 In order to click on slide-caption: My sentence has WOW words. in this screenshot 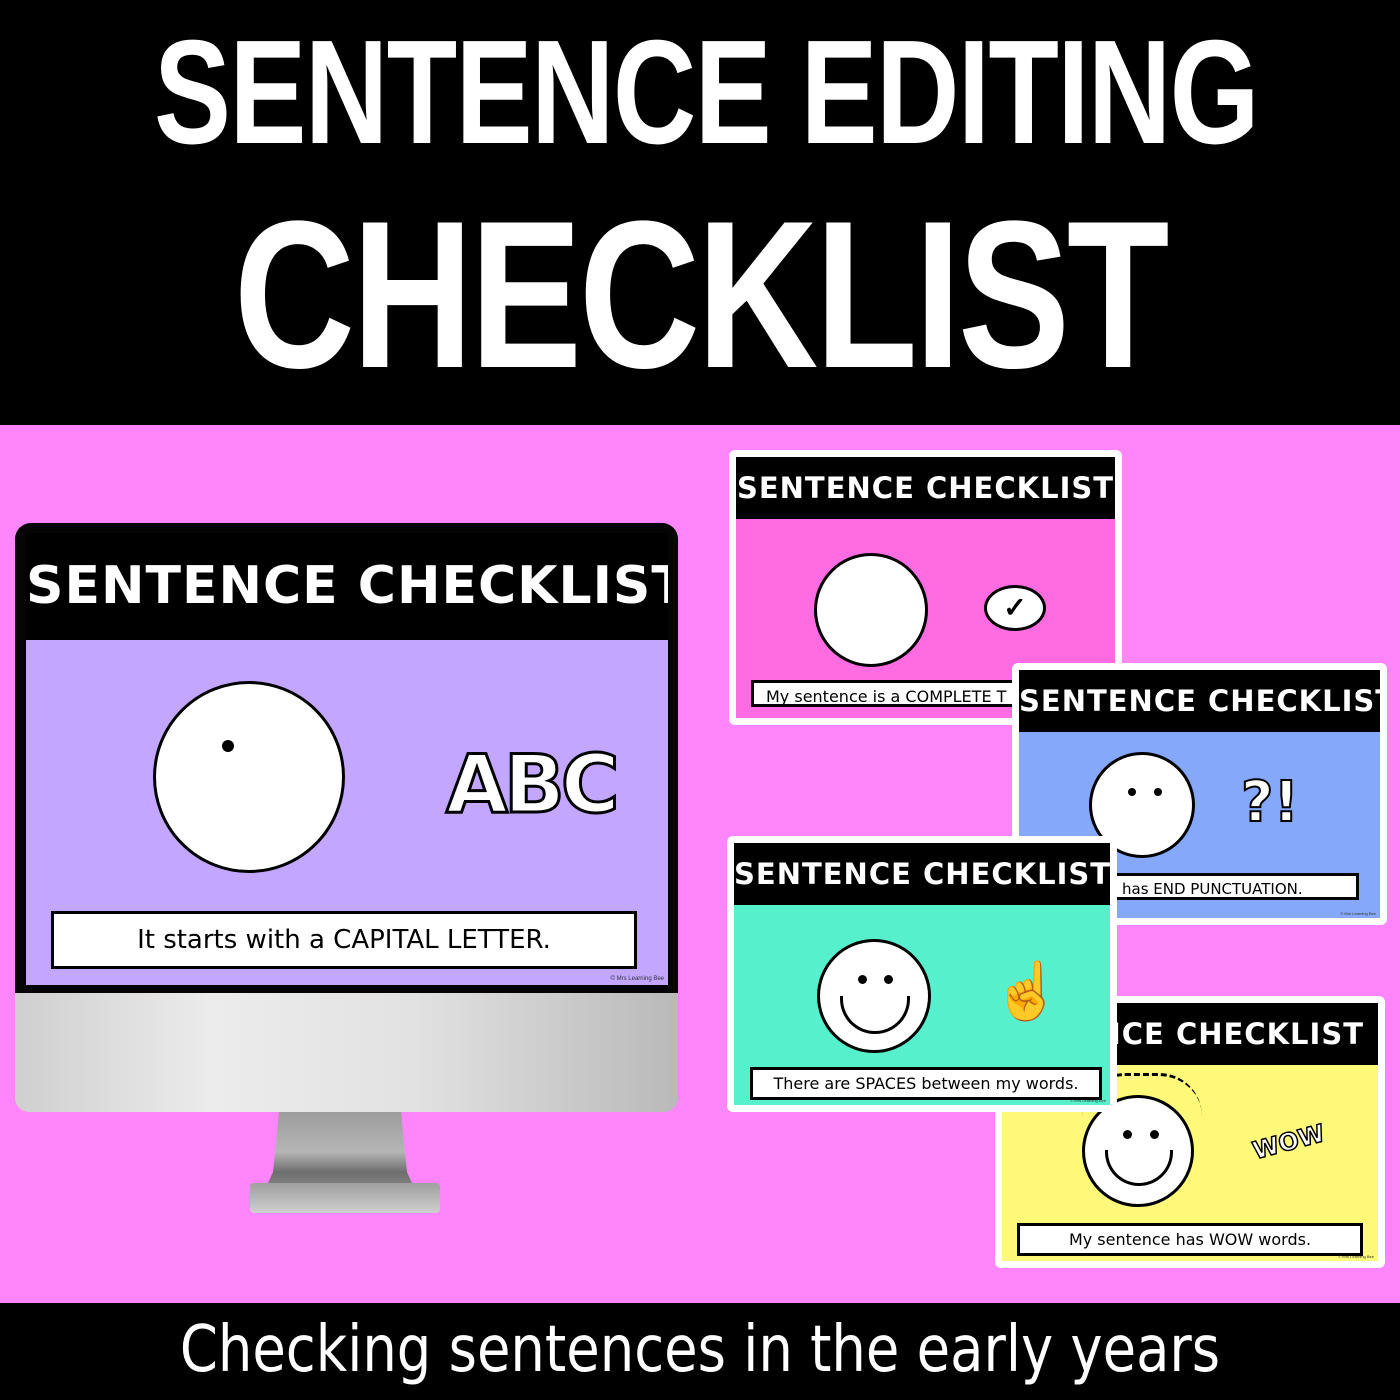, I will do `click(1190, 1239)`.